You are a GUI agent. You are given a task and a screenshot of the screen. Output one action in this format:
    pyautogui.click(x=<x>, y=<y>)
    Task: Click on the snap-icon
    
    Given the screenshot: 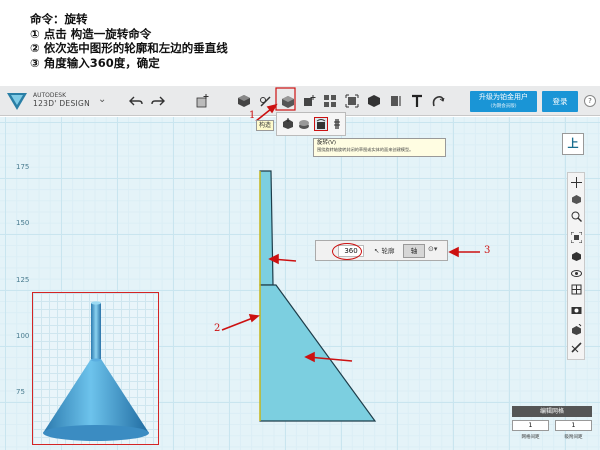 What is the action you would take?
    pyautogui.click(x=438, y=101)
    